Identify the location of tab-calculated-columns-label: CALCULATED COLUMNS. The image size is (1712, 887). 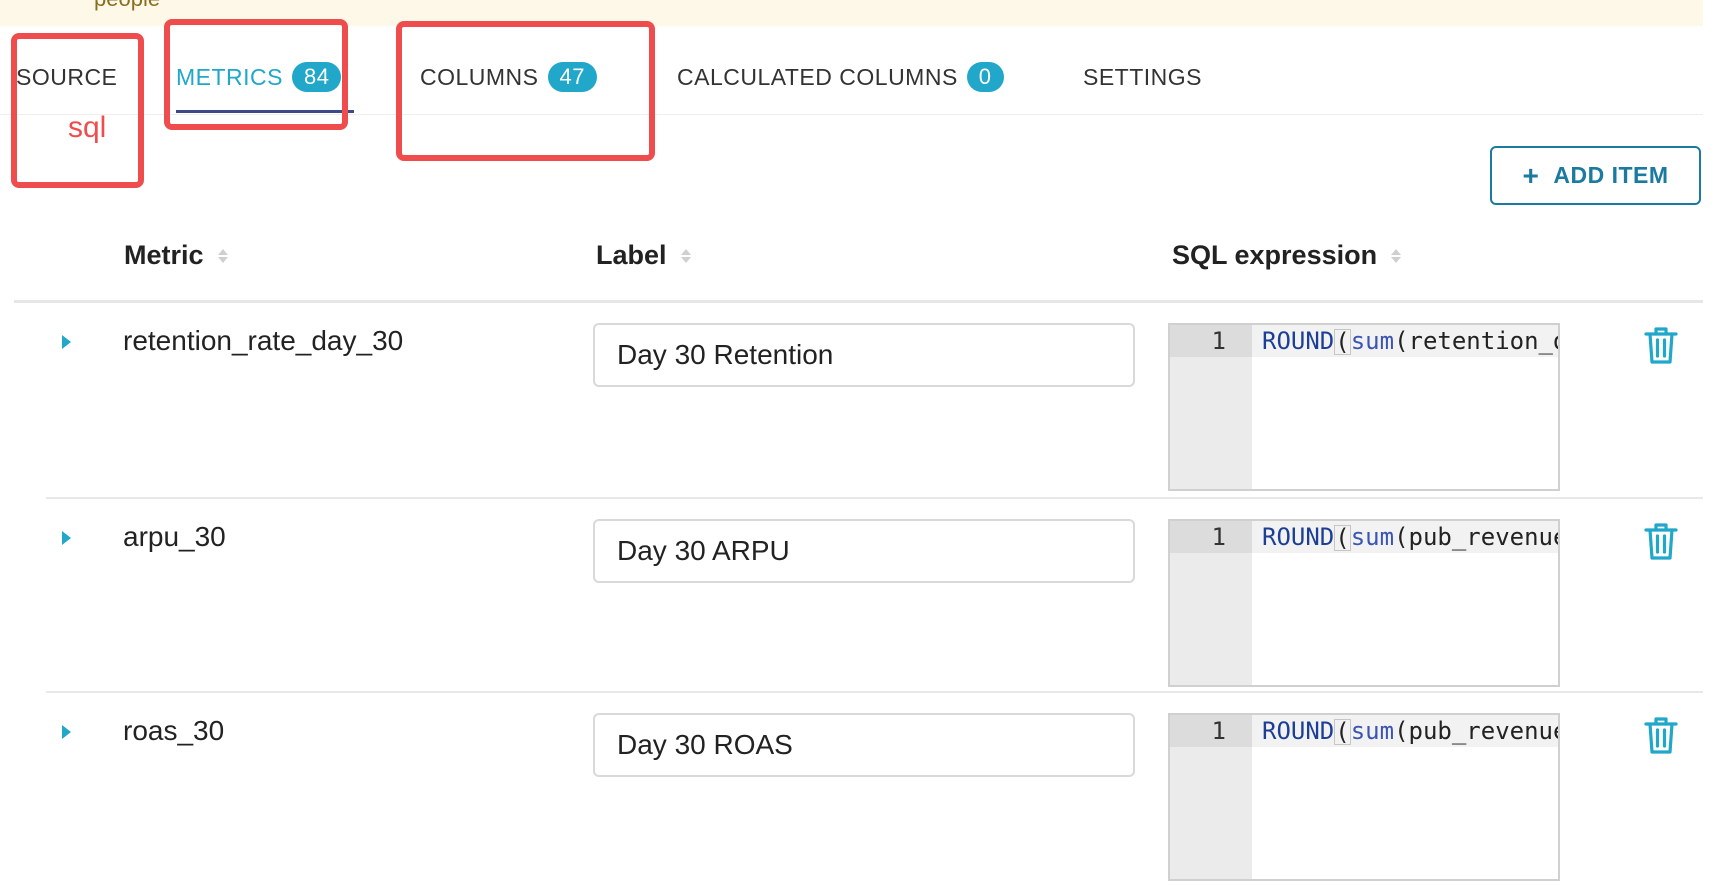
(817, 76).